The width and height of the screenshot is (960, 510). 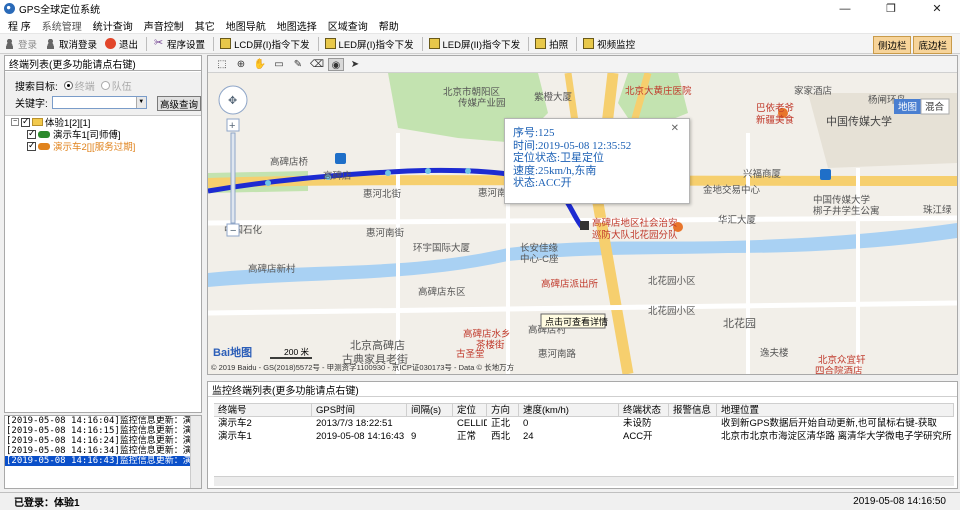 What do you see at coordinates (103, 431) in the screenshot?
I see `log-line: [2019-05-08 14:16:15]监控信息更新：演示车` at bounding box center [103, 431].